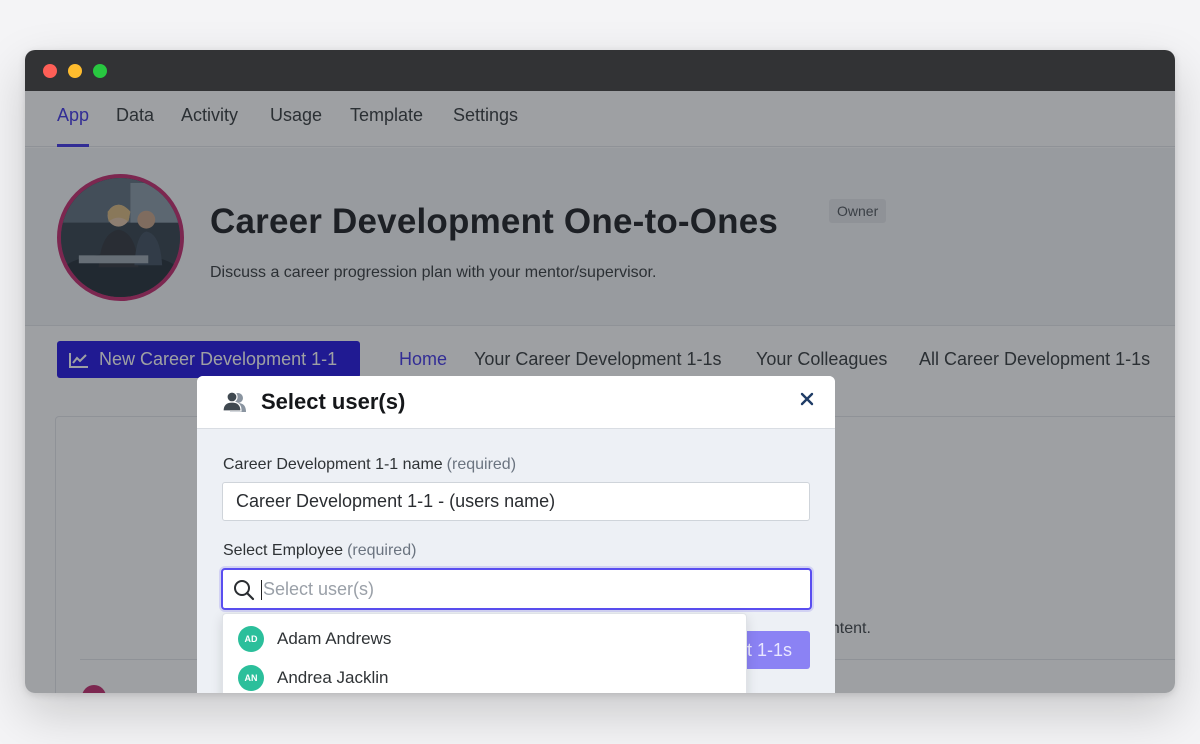  I want to click on users-icon, so click(235, 404).